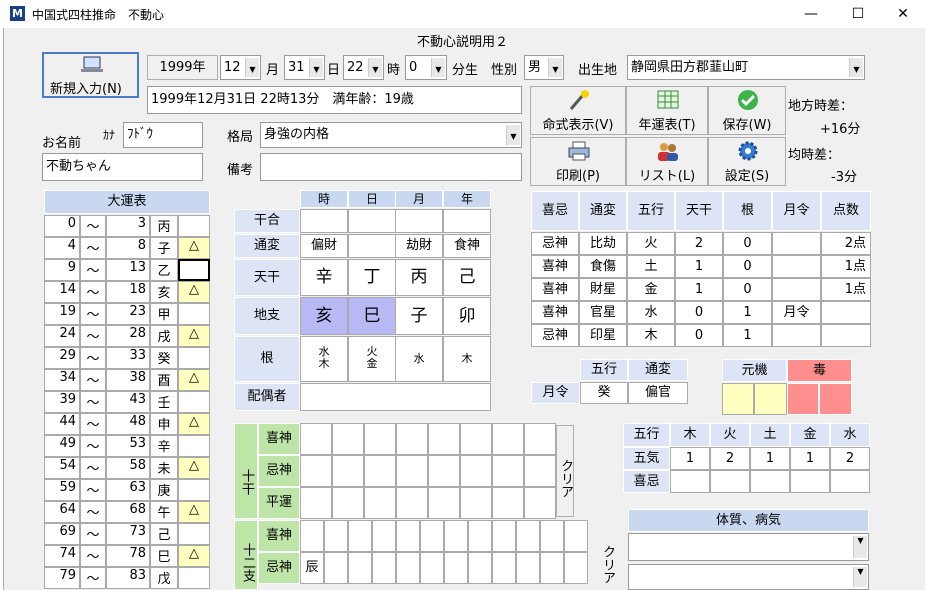 Image resolution: width=925 pixels, height=590 pixels. Describe the element at coordinates (578, 110) in the screenshot. I see `tool-button-0: 命式表示(V)` at that location.